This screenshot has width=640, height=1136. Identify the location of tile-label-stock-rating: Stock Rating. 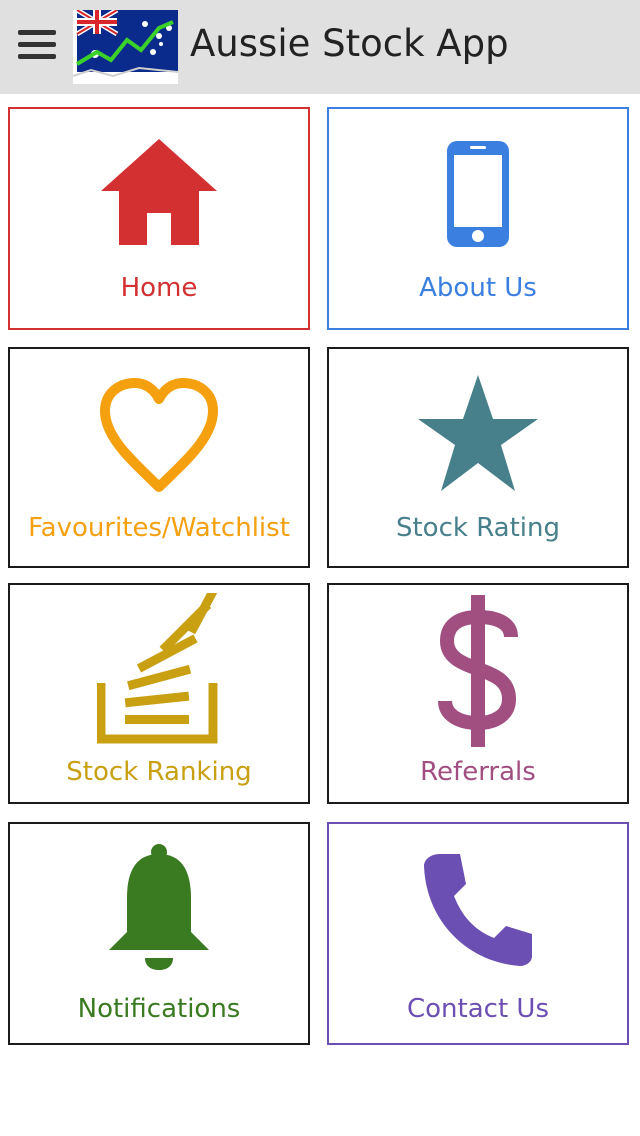
(478, 528).